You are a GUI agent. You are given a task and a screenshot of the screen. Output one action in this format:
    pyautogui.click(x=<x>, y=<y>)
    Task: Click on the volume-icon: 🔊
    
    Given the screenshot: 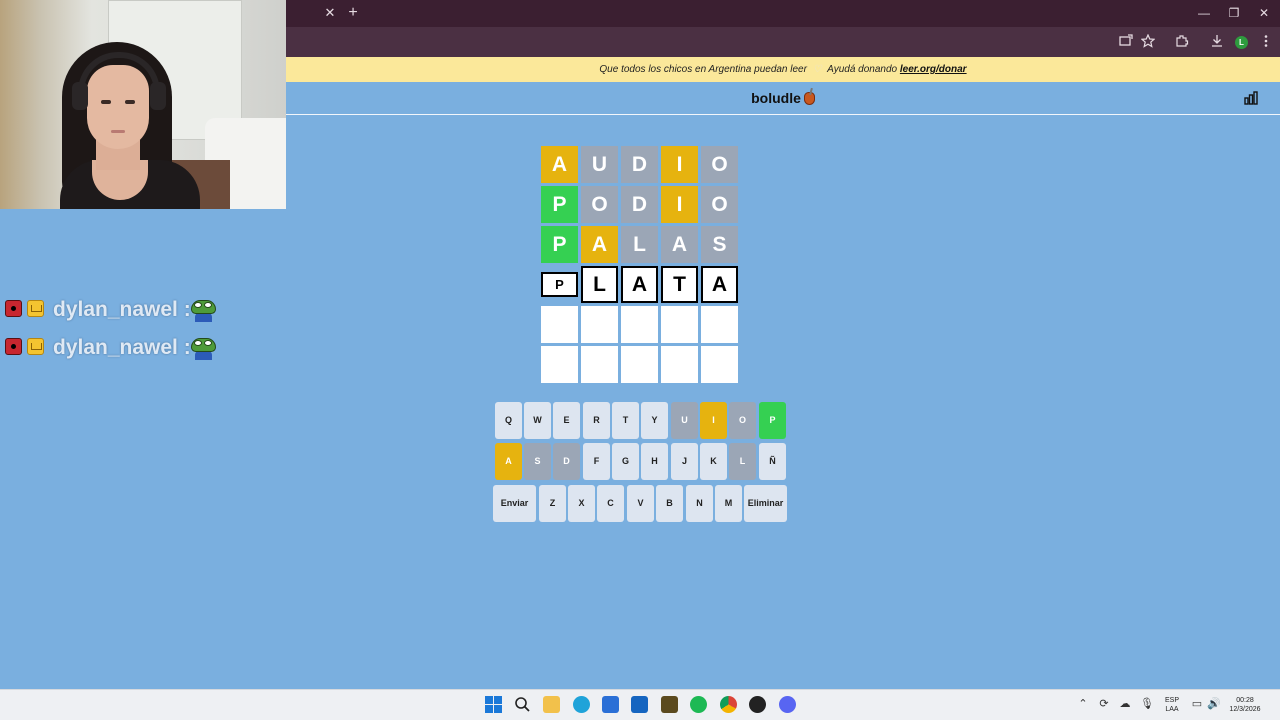 What is the action you would take?
    pyautogui.click(x=1214, y=704)
    